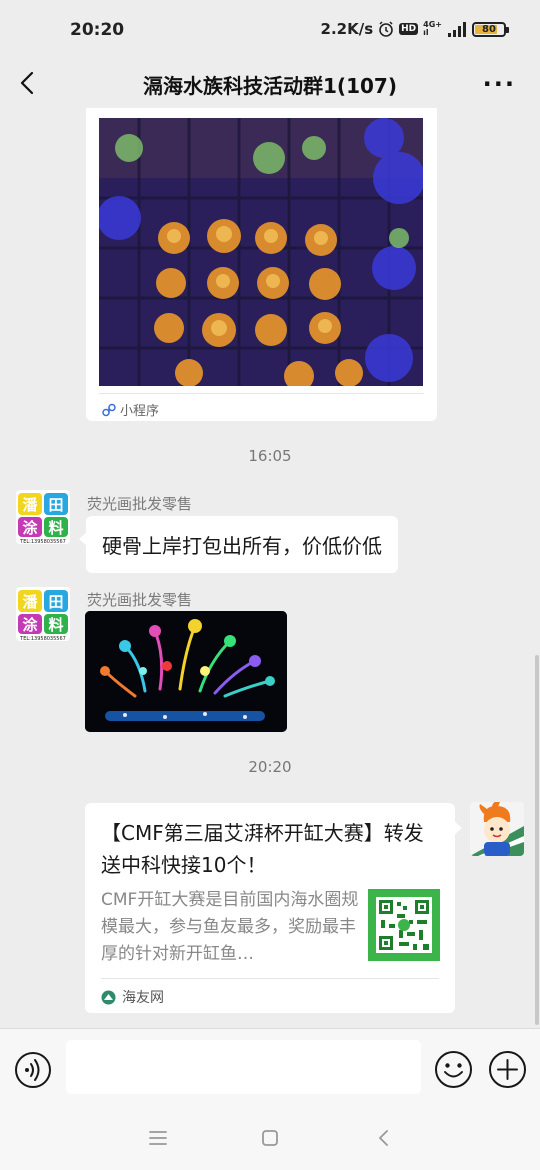 The image size is (540, 1170). I want to click on status-time: 20:20, so click(97, 30).